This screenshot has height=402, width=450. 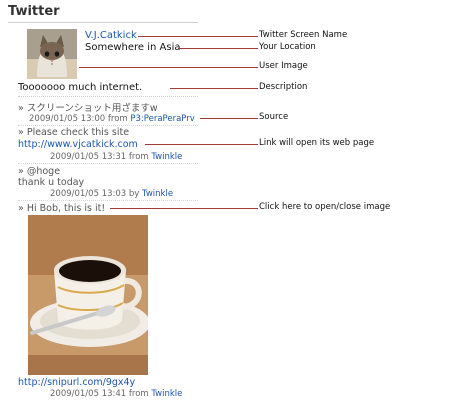 What do you see at coordinates (88, 394) in the screenshot?
I see `tweet-time: 2009/01/05 13:41` at bounding box center [88, 394].